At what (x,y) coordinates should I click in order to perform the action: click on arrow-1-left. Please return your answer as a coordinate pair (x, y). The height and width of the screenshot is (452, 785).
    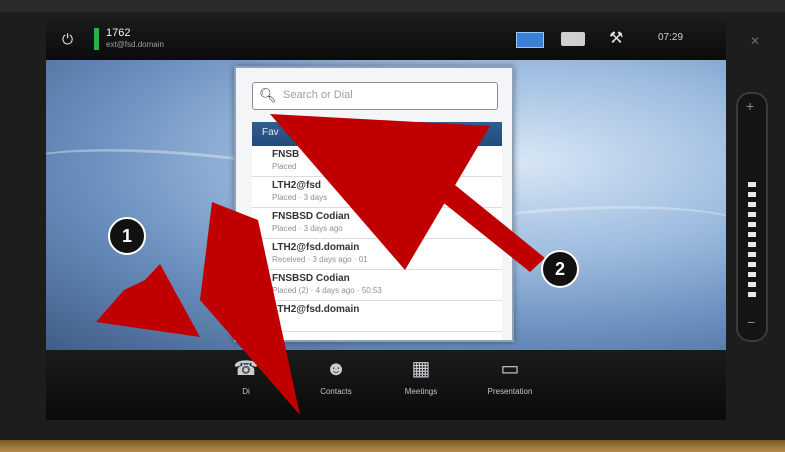
    Looking at the image, I should click on (148, 300).